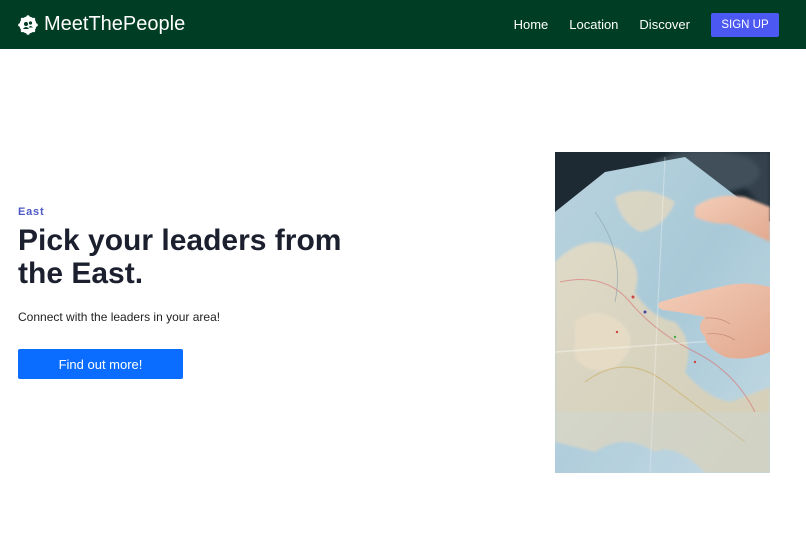 Image resolution: width=806 pixels, height=538 pixels. What do you see at coordinates (119, 317) in the screenshot?
I see `hero-subtext: Connect with the leaders in your area!` at bounding box center [119, 317].